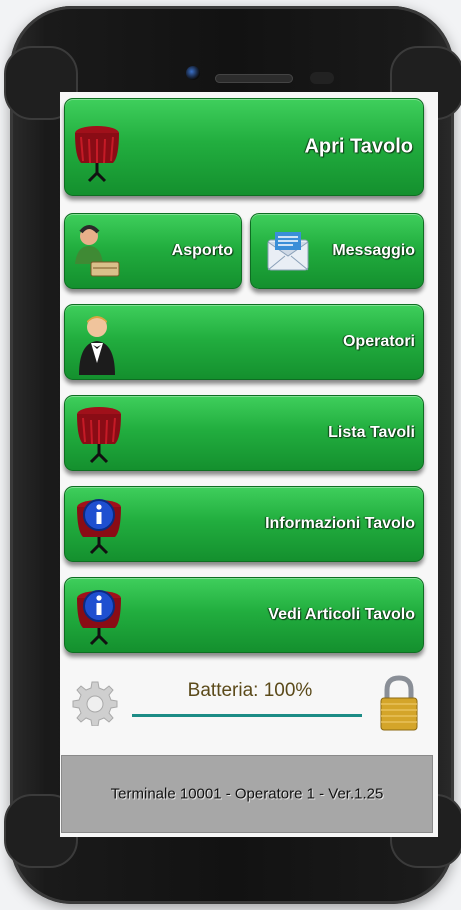 Image resolution: width=461 pixels, height=910 pixels. Describe the element at coordinates (97, 345) in the screenshot. I see `waiter-icon` at that location.